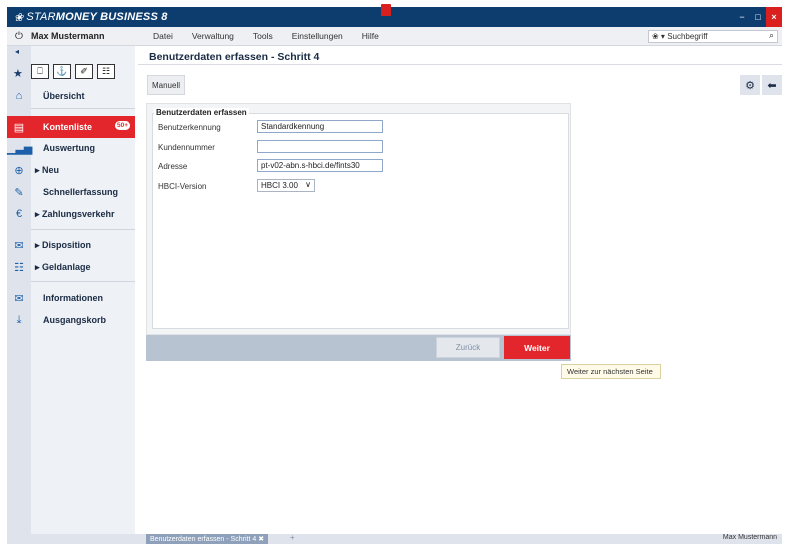  I want to click on manuell-button: Manuell, so click(166, 85).